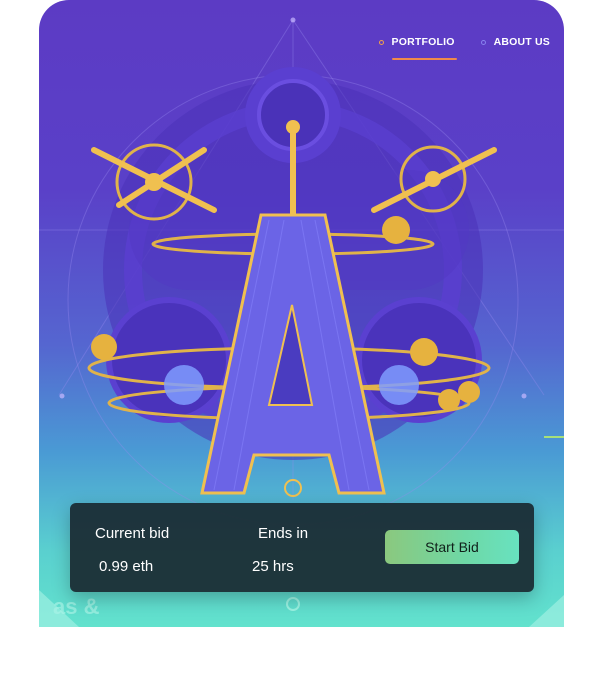 The height and width of the screenshot is (674, 607). I want to click on ends-in-label: Ends in, so click(283, 533).